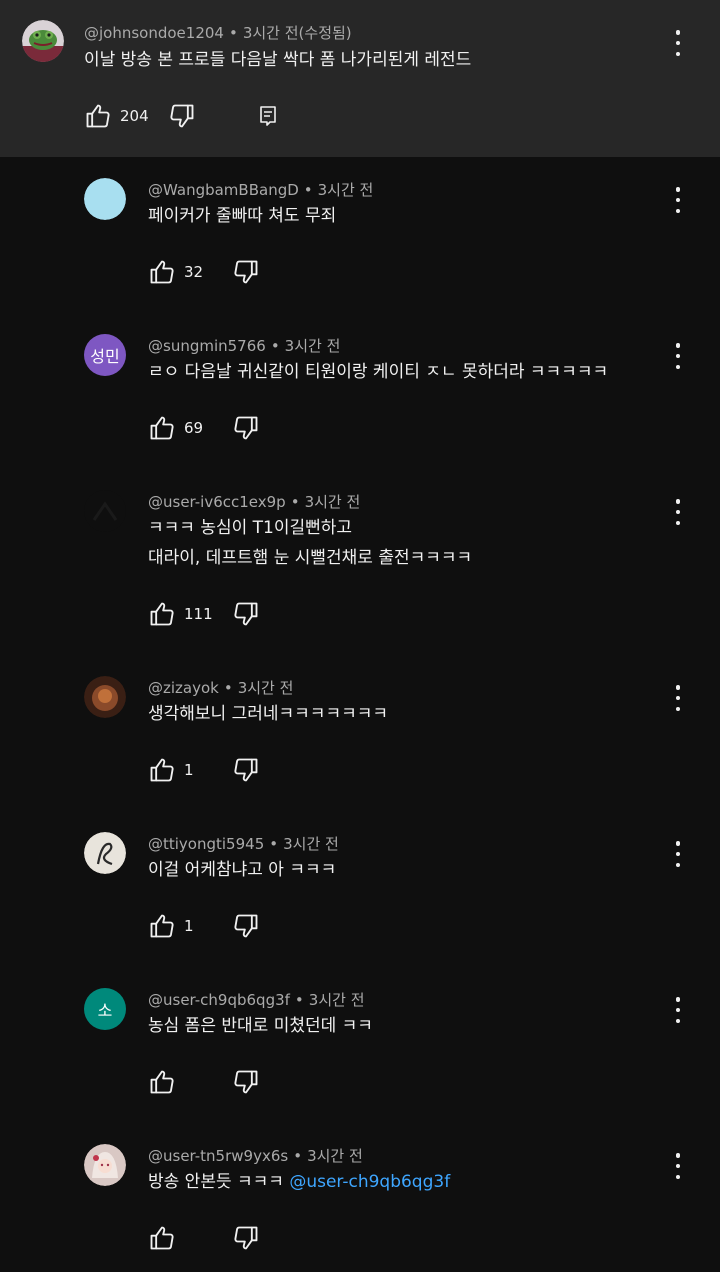 This screenshot has height=1272, width=720. Describe the element at coordinates (360, 733) in the screenshot. I see `reply-comment: @zizayok • 3시간 전 생각해보니 그러네ㅋㅋㅋㅋㅋㅋㅋ 1` at that location.